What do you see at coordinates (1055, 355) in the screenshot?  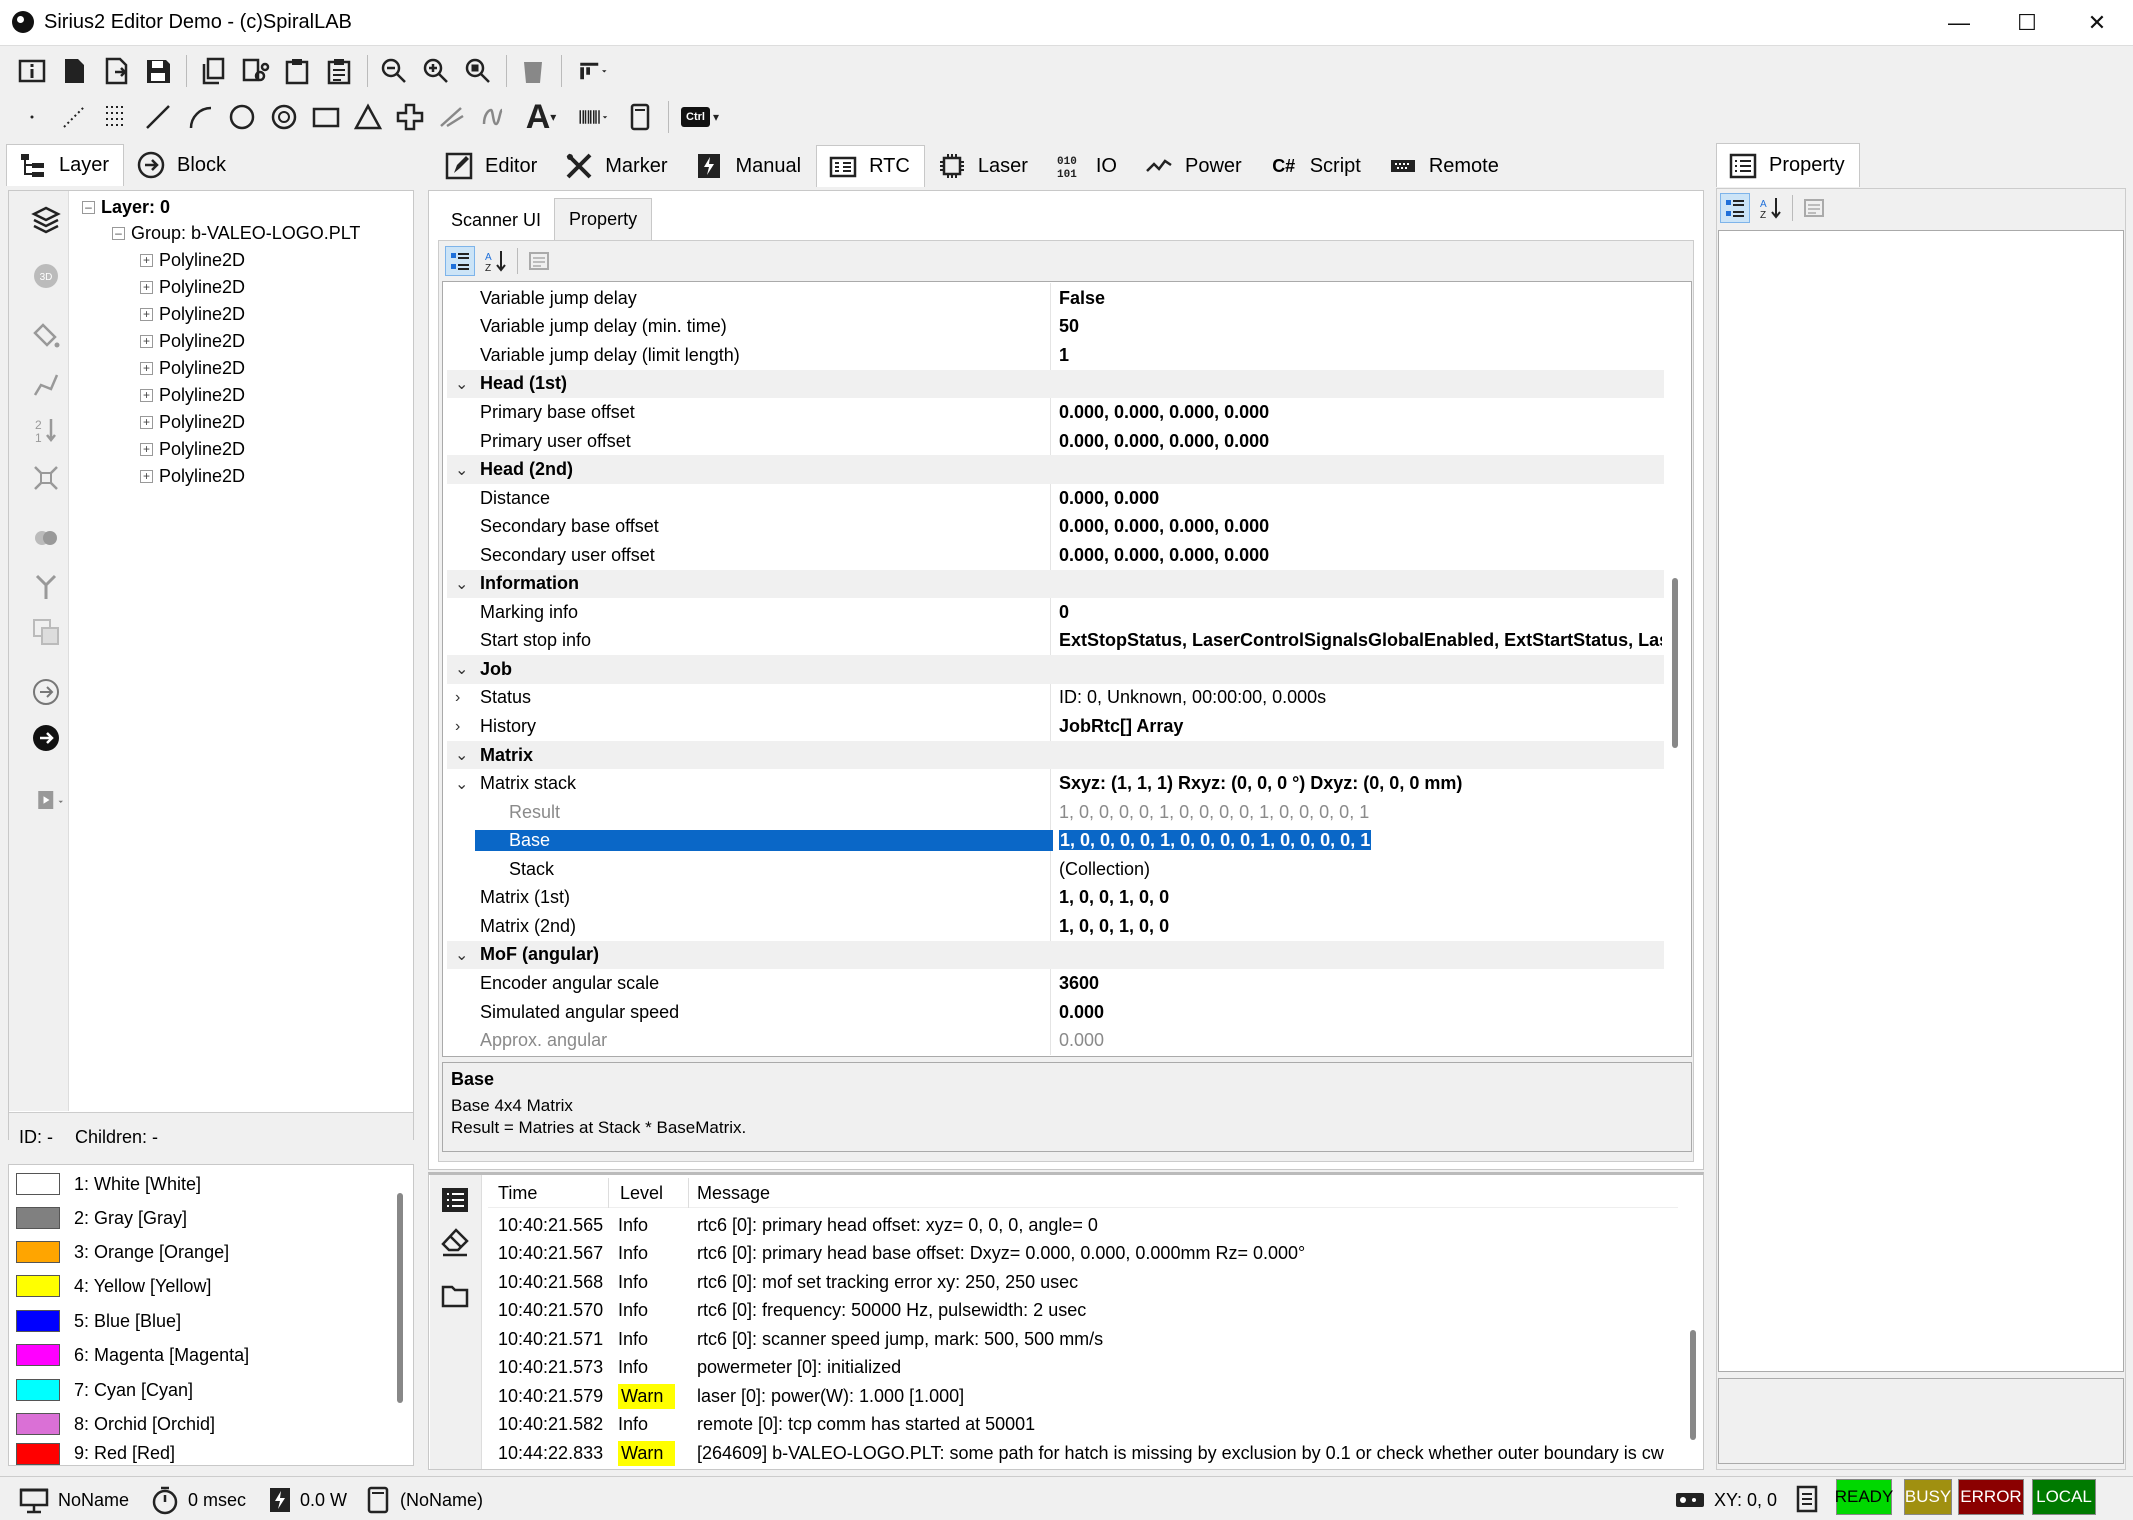 I see `property-row: Variable jump delay (limit length) 1` at bounding box center [1055, 355].